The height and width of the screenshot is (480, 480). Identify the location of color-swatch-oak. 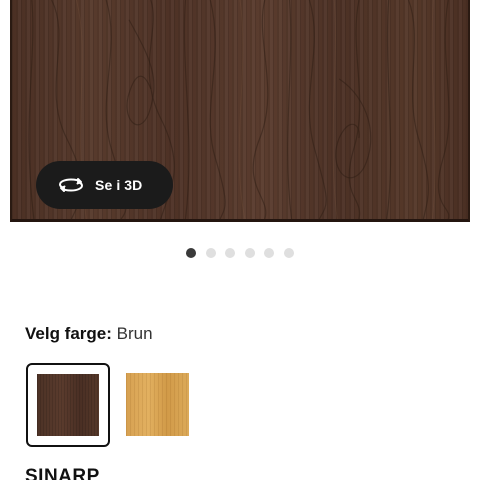
(157, 404).